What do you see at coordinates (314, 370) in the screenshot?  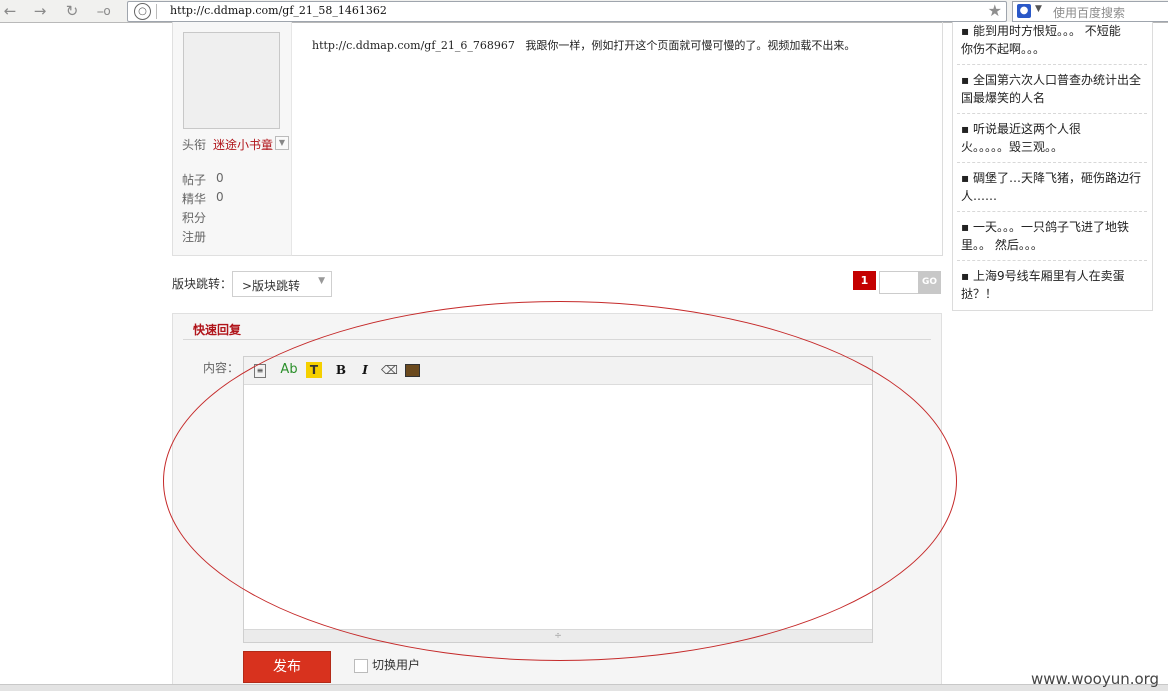 I see `background-color-icon: T` at bounding box center [314, 370].